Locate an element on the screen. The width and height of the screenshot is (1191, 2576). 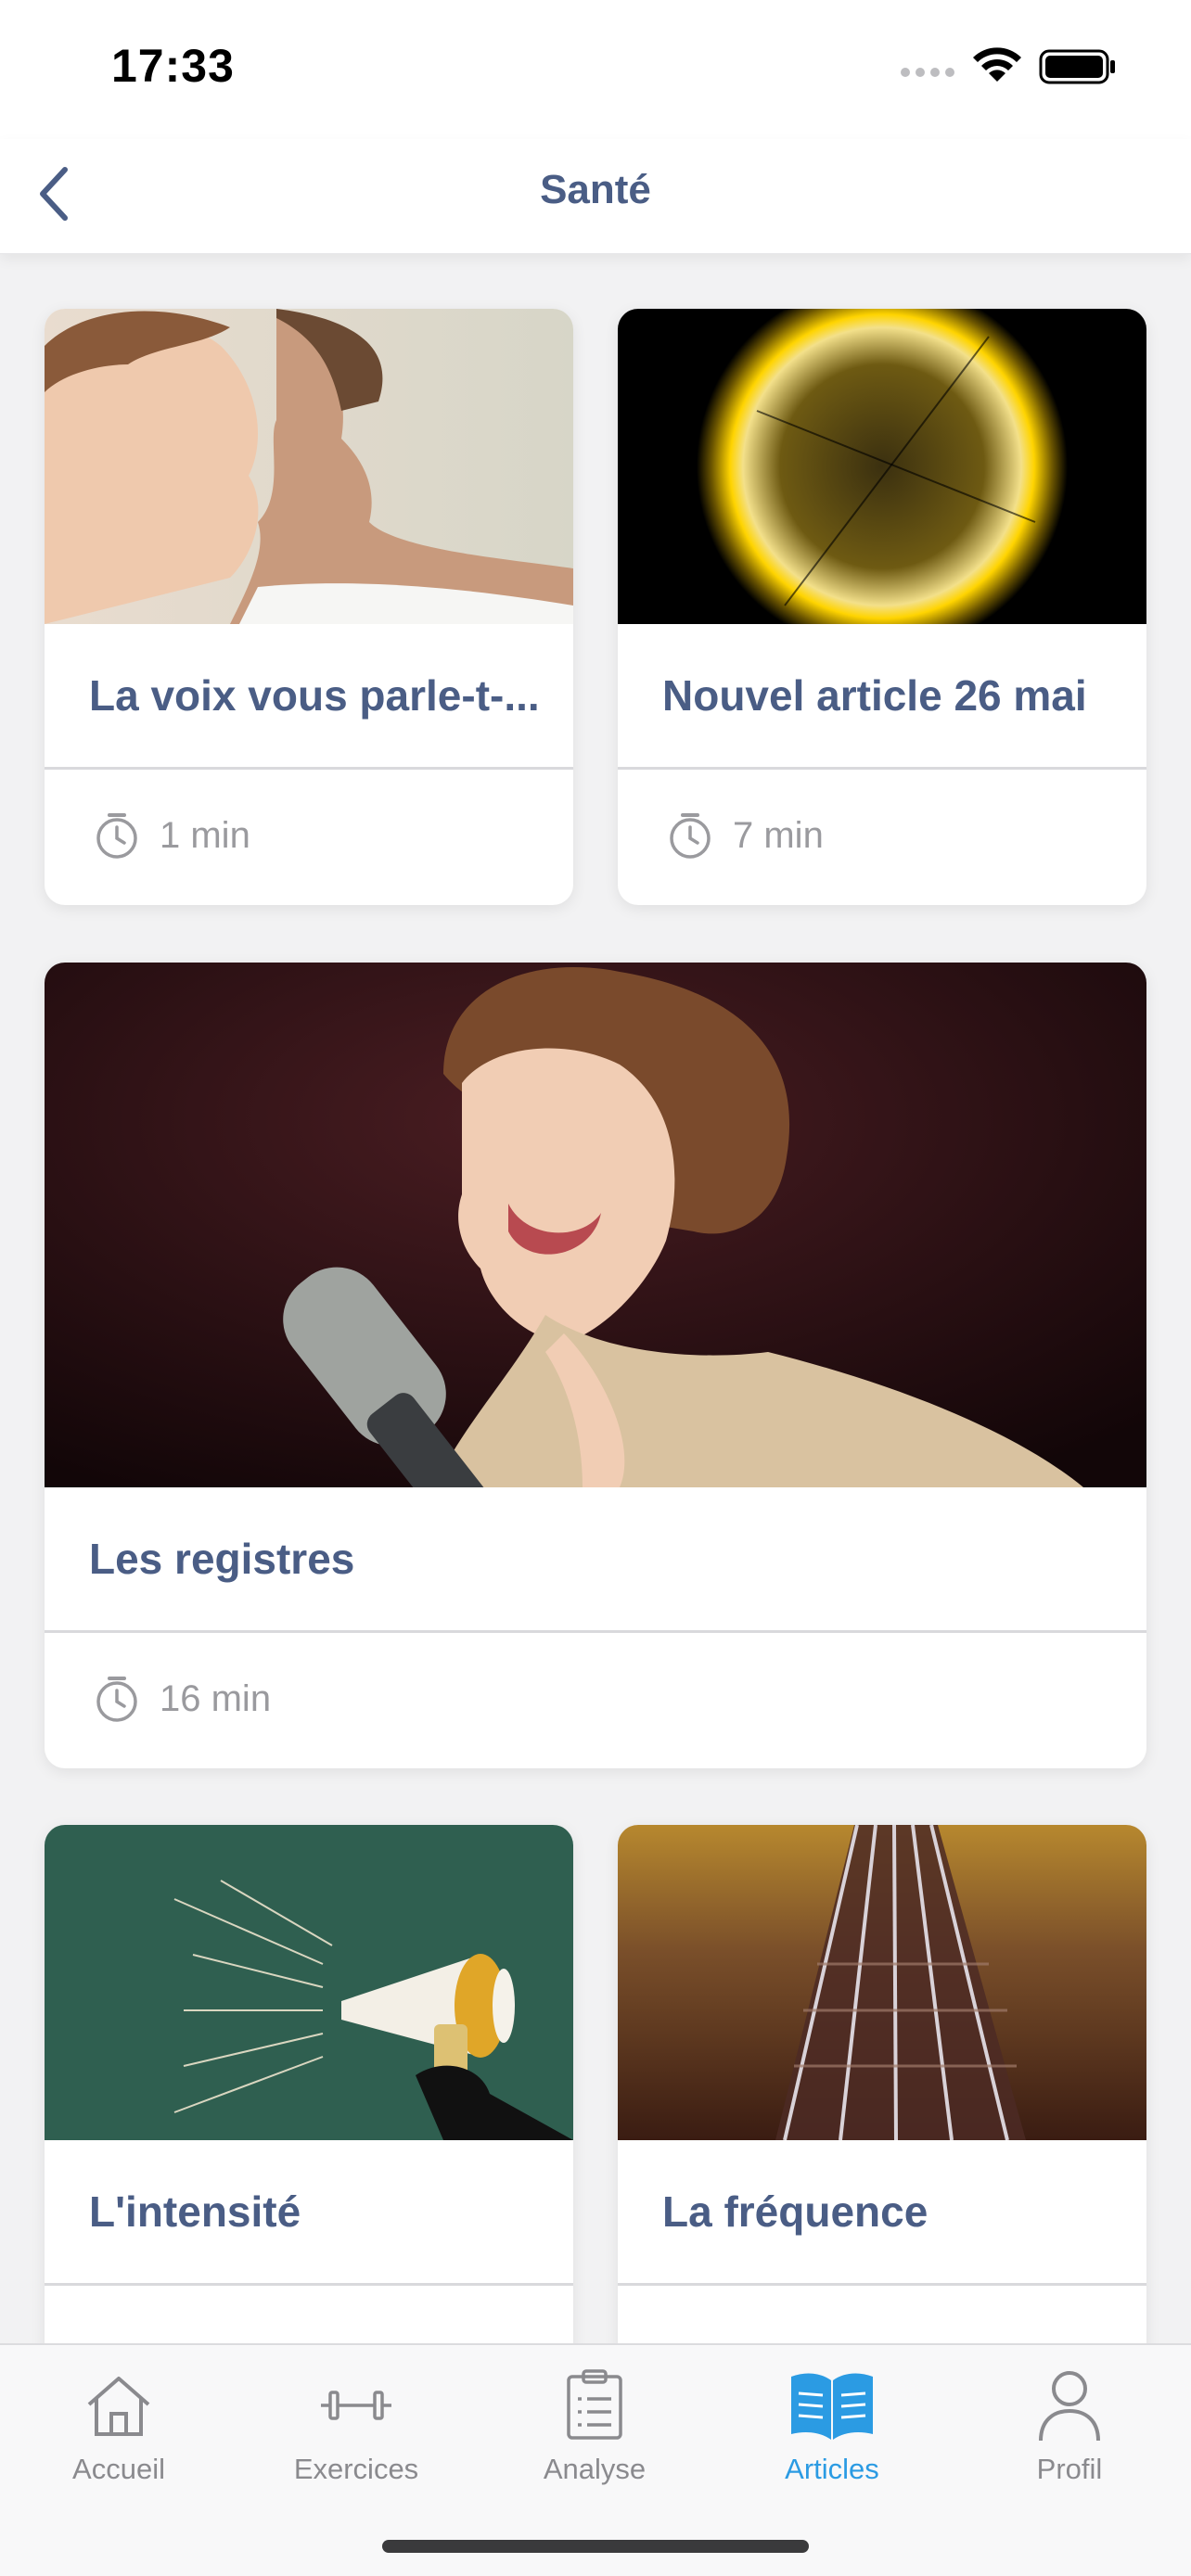
article-duration: 16 min is located at coordinates (183, 1699).